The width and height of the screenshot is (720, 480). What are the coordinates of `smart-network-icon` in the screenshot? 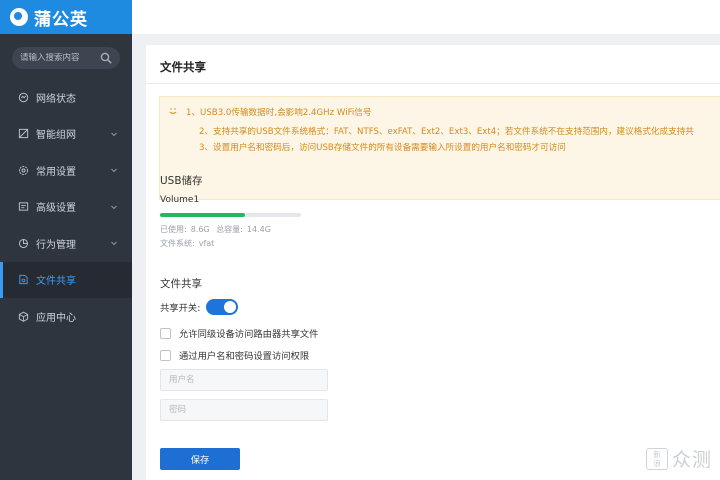 It's located at (23, 134).